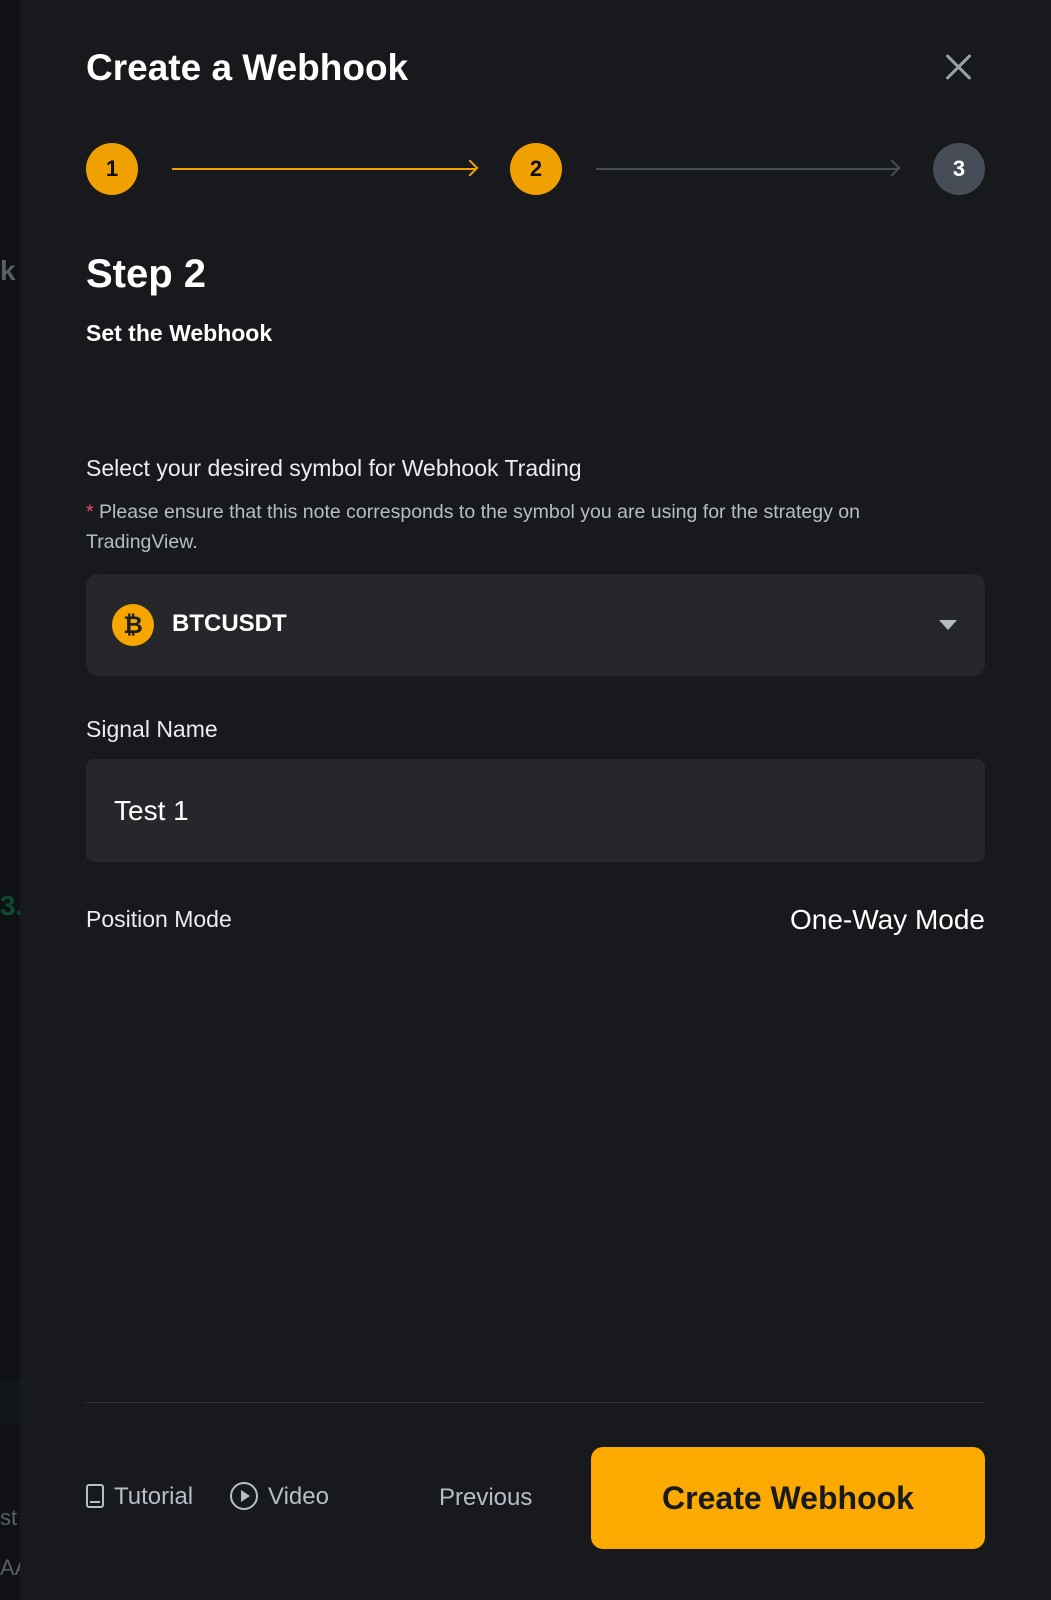 This screenshot has height=1600, width=1051. What do you see at coordinates (133, 625) in the screenshot?
I see `bitcoin-icon: ₿` at bounding box center [133, 625].